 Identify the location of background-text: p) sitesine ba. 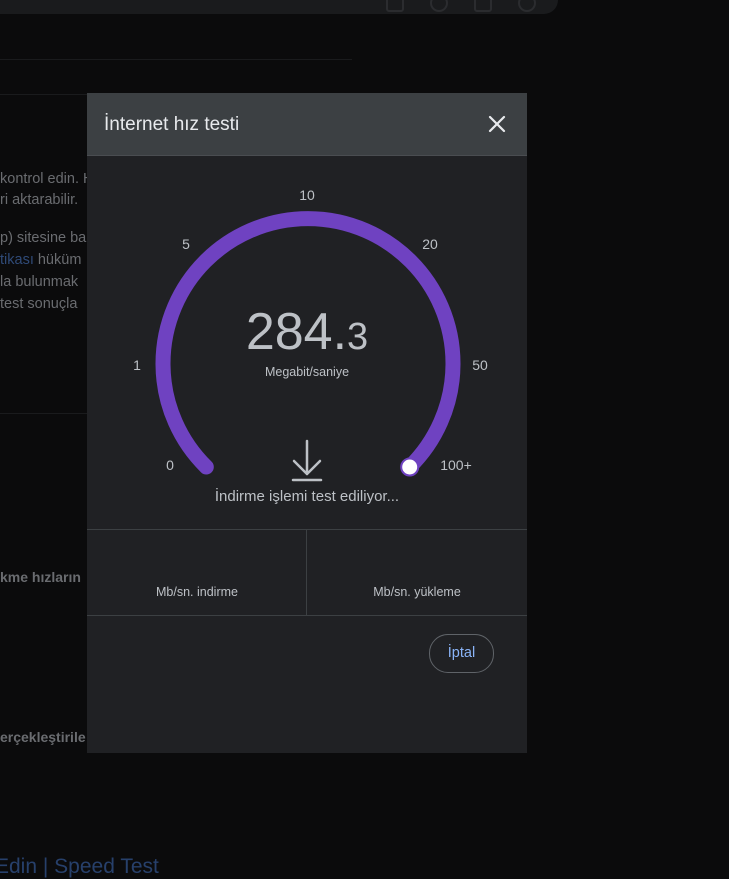
(43, 238).